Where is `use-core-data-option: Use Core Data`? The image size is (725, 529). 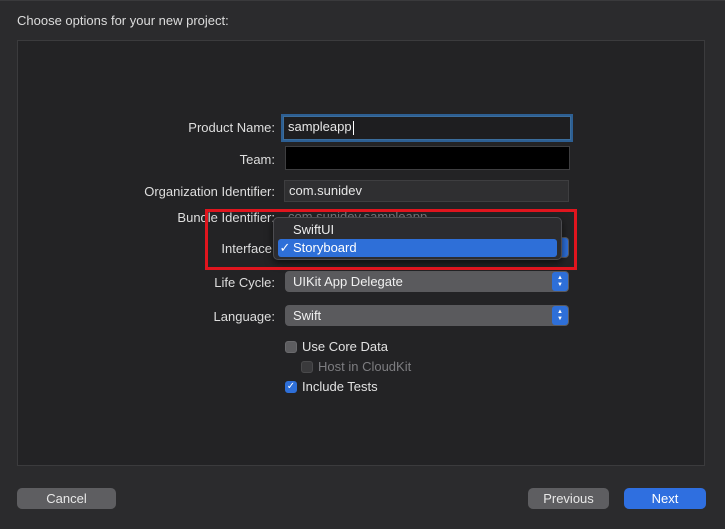 use-core-data-option: Use Core Data is located at coordinates (336, 346).